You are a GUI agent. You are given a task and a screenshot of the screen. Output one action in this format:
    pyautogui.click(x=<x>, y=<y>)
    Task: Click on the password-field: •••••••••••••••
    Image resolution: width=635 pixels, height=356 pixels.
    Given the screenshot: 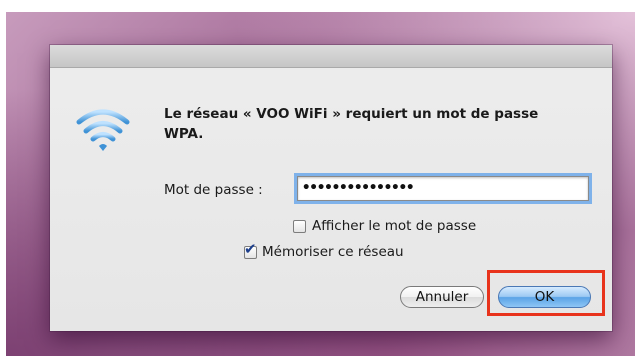 What is the action you would take?
    pyautogui.click(x=443, y=188)
    